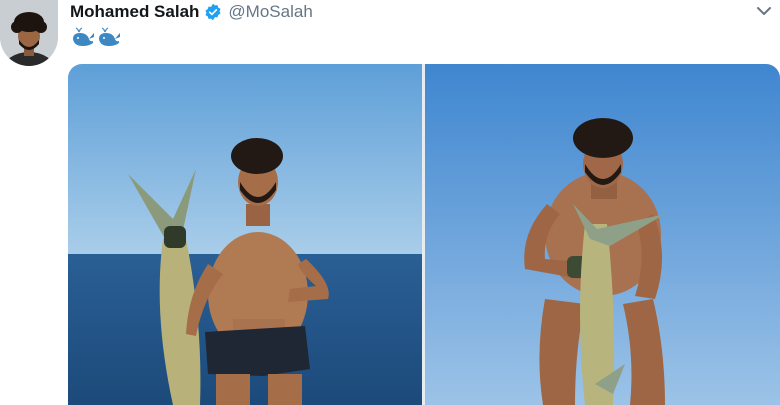 The width and height of the screenshot is (780, 405). What do you see at coordinates (96, 38) in the screenshot?
I see `tweet-text` at bounding box center [96, 38].